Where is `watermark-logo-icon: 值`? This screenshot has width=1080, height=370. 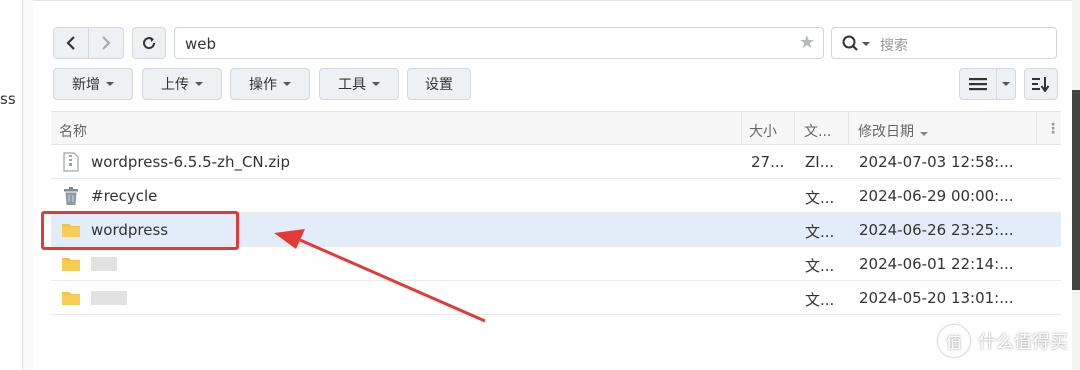 watermark-logo-icon: 值 is located at coordinates (954, 341).